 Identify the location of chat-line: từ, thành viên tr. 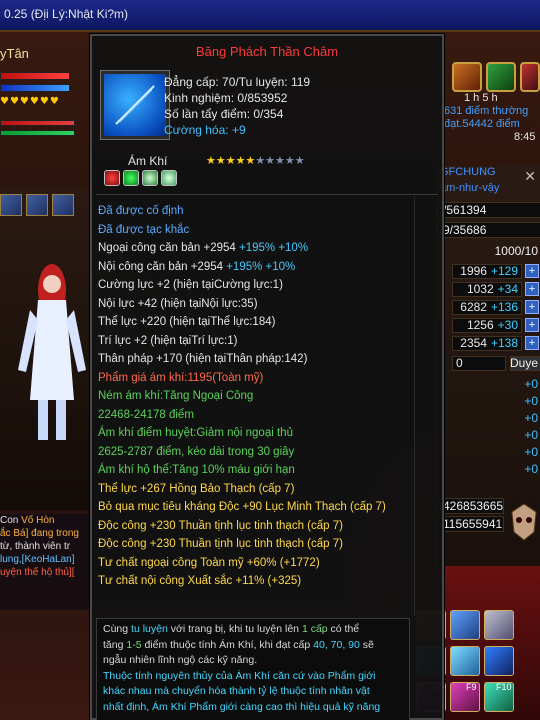
(35, 546).